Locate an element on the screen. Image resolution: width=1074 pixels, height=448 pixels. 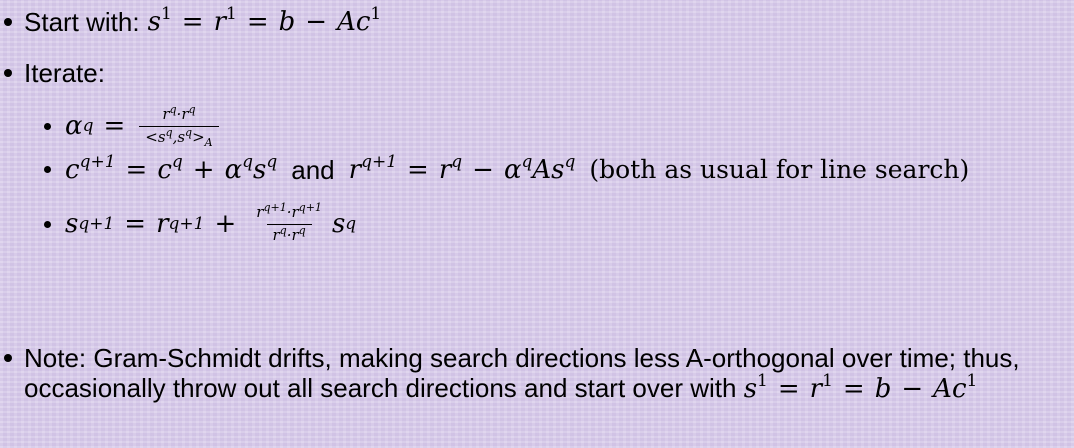
formula-s-update: s q+1 = r q+1 + rq+1·rq+1 rq·rq sq is located at coordinates (211, 222).